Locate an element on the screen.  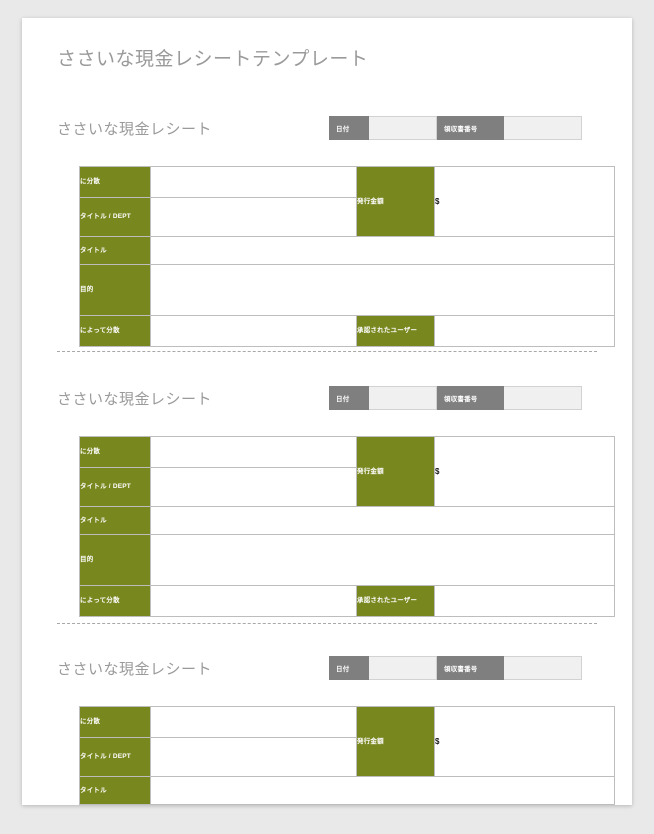
section-title-3: ささいな現金レシート is located at coordinates (135, 670).